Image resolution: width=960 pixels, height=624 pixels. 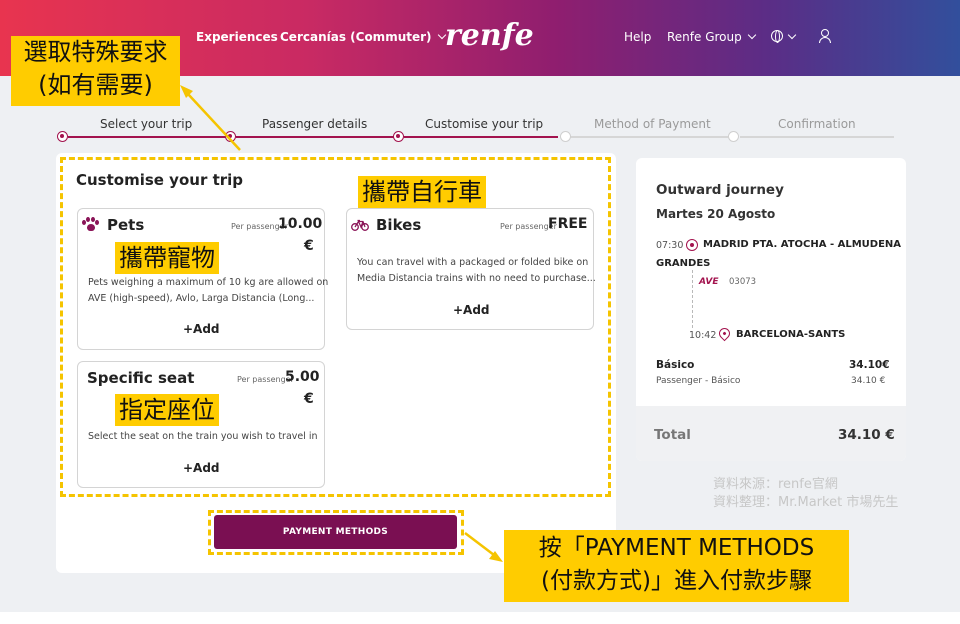 I want to click on annotation-special-requests-line2: (如有需要), so click(x=95, y=85).